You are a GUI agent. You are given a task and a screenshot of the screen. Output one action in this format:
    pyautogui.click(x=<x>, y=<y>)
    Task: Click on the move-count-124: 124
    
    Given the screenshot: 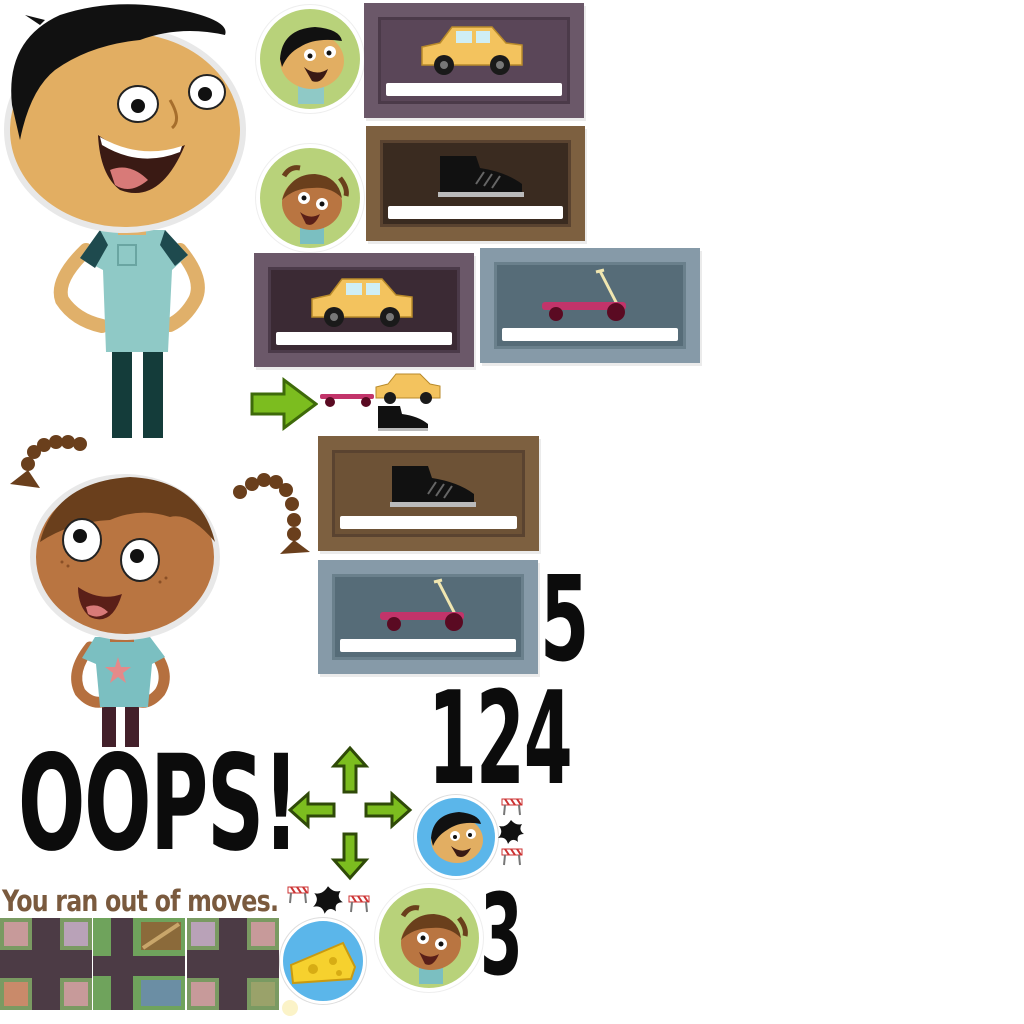 What is the action you would take?
    pyautogui.click(x=500, y=739)
    